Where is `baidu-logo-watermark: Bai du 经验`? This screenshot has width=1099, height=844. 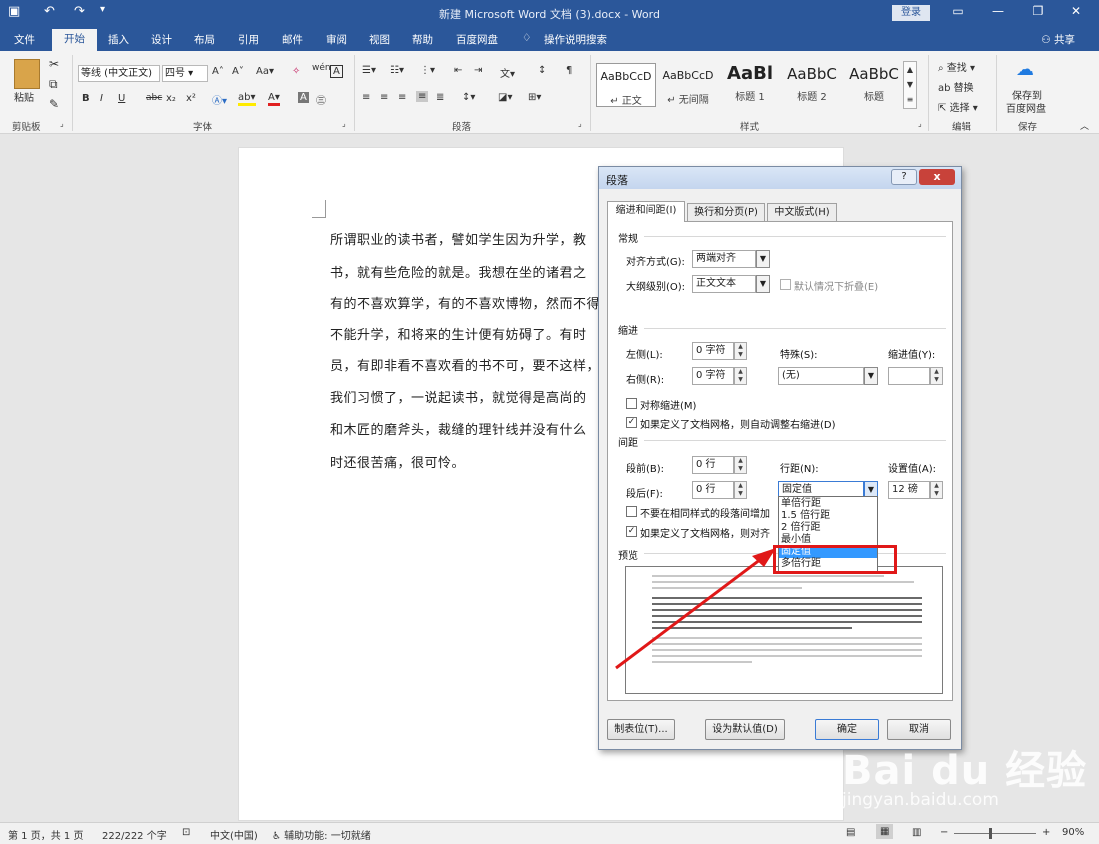 baidu-logo-watermark: Bai du 经验 is located at coordinates (965, 771).